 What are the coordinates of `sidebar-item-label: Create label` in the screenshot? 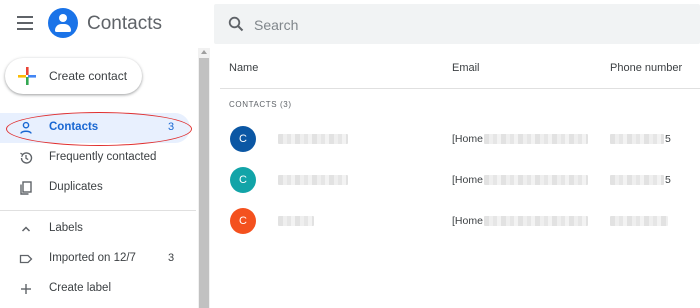 It's located at (80, 288).